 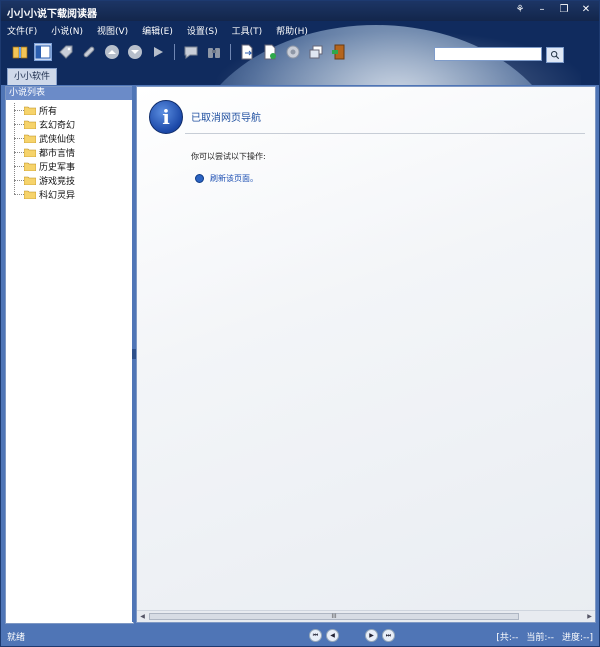 I want to click on refresh-link: 刷新该页面。, so click(x=234, y=178).